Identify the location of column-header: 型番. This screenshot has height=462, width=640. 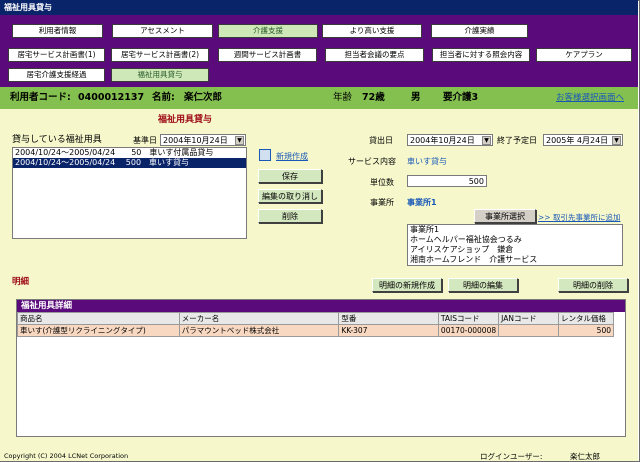
(388, 318).